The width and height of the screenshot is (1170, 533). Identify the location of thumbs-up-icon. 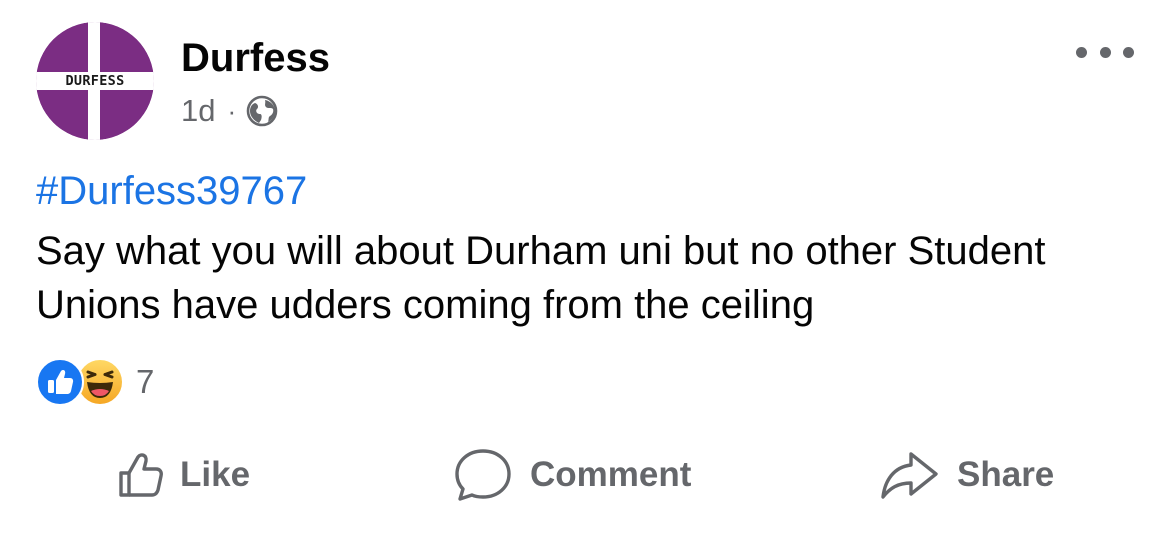
(141, 475).